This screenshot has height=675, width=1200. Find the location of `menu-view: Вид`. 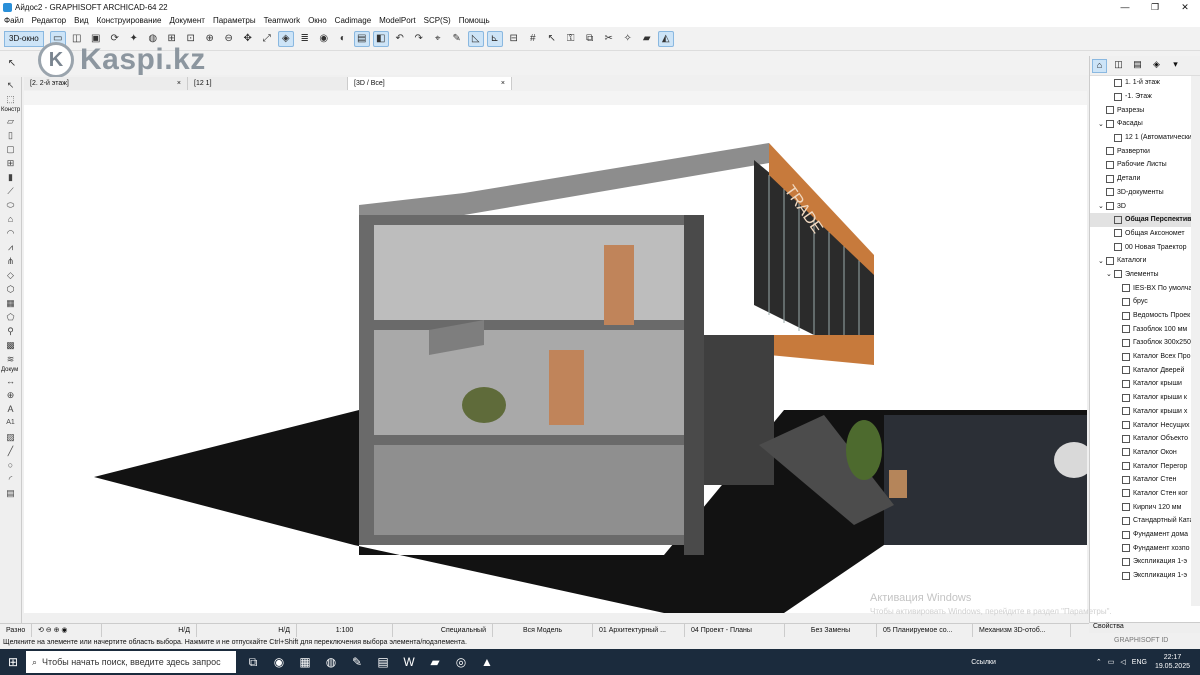

menu-view: Вид is located at coordinates (81, 20).